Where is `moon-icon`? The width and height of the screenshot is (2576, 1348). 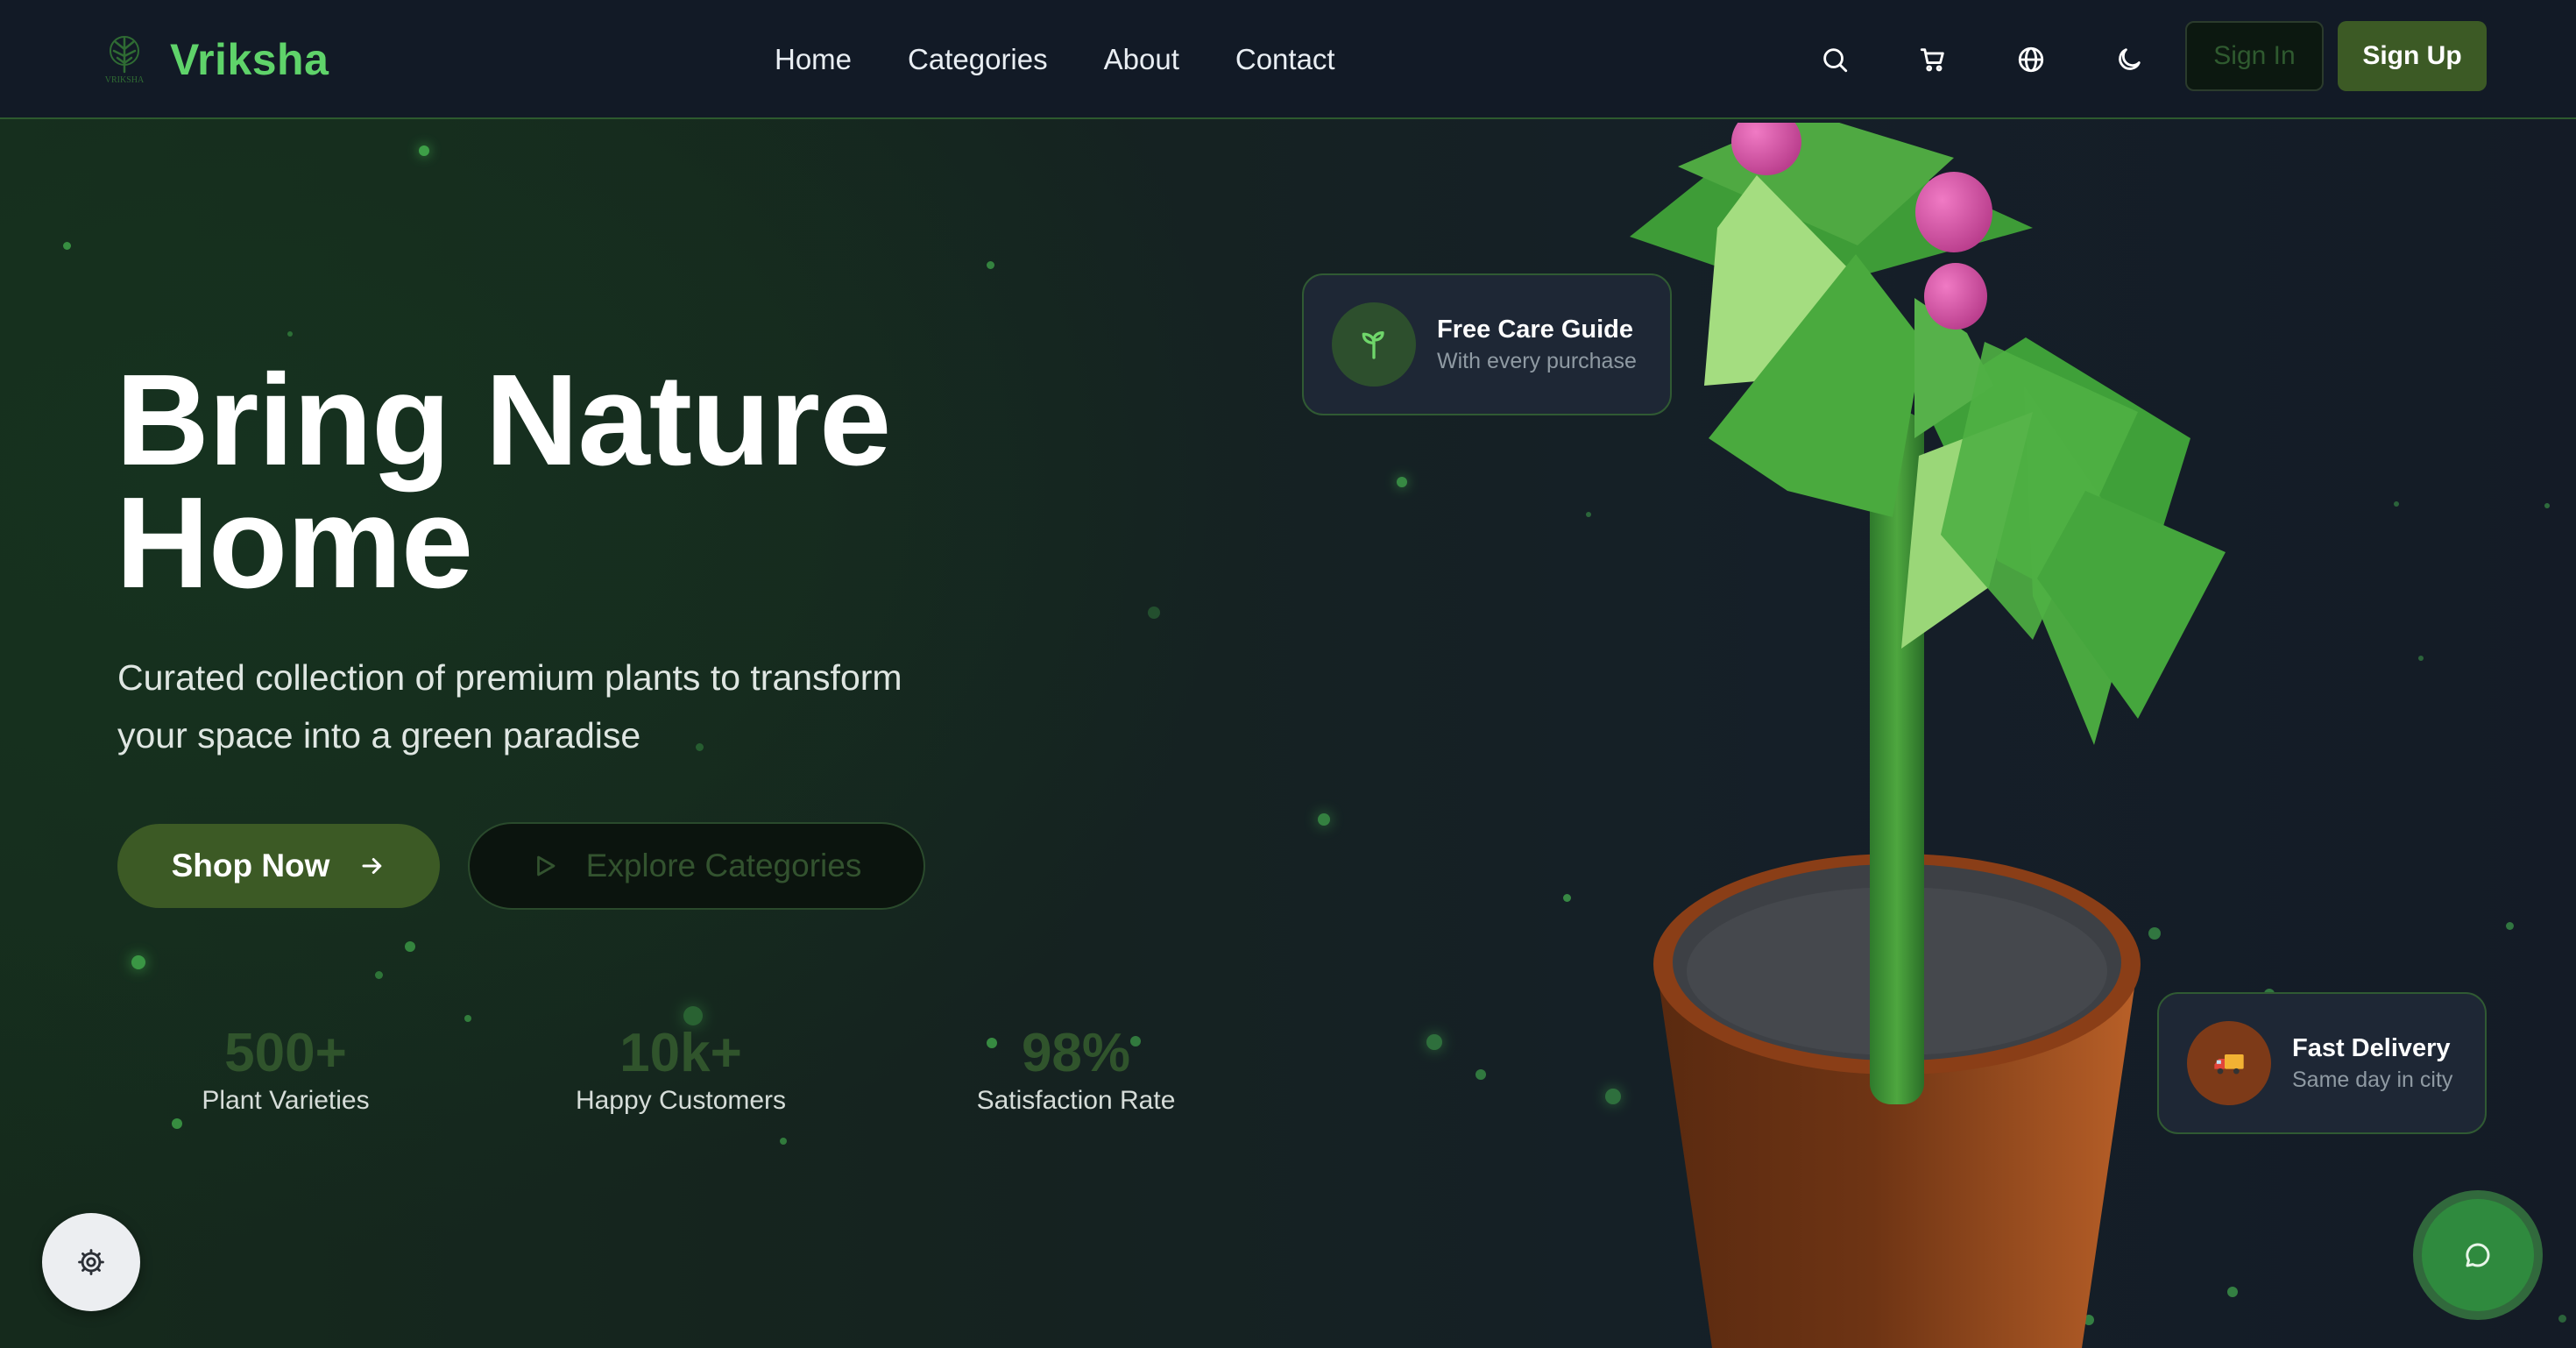 moon-icon is located at coordinates (2130, 59).